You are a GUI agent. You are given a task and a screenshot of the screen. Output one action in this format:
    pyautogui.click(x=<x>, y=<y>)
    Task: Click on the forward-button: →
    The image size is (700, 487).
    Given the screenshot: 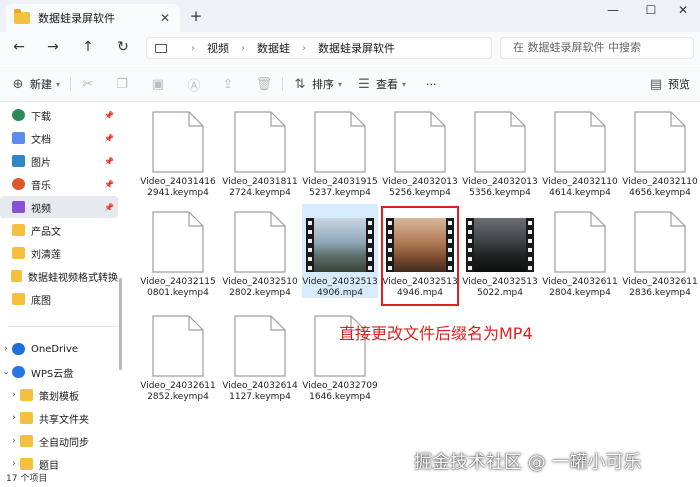 What is the action you would take?
    pyautogui.click(x=53, y=47)
    